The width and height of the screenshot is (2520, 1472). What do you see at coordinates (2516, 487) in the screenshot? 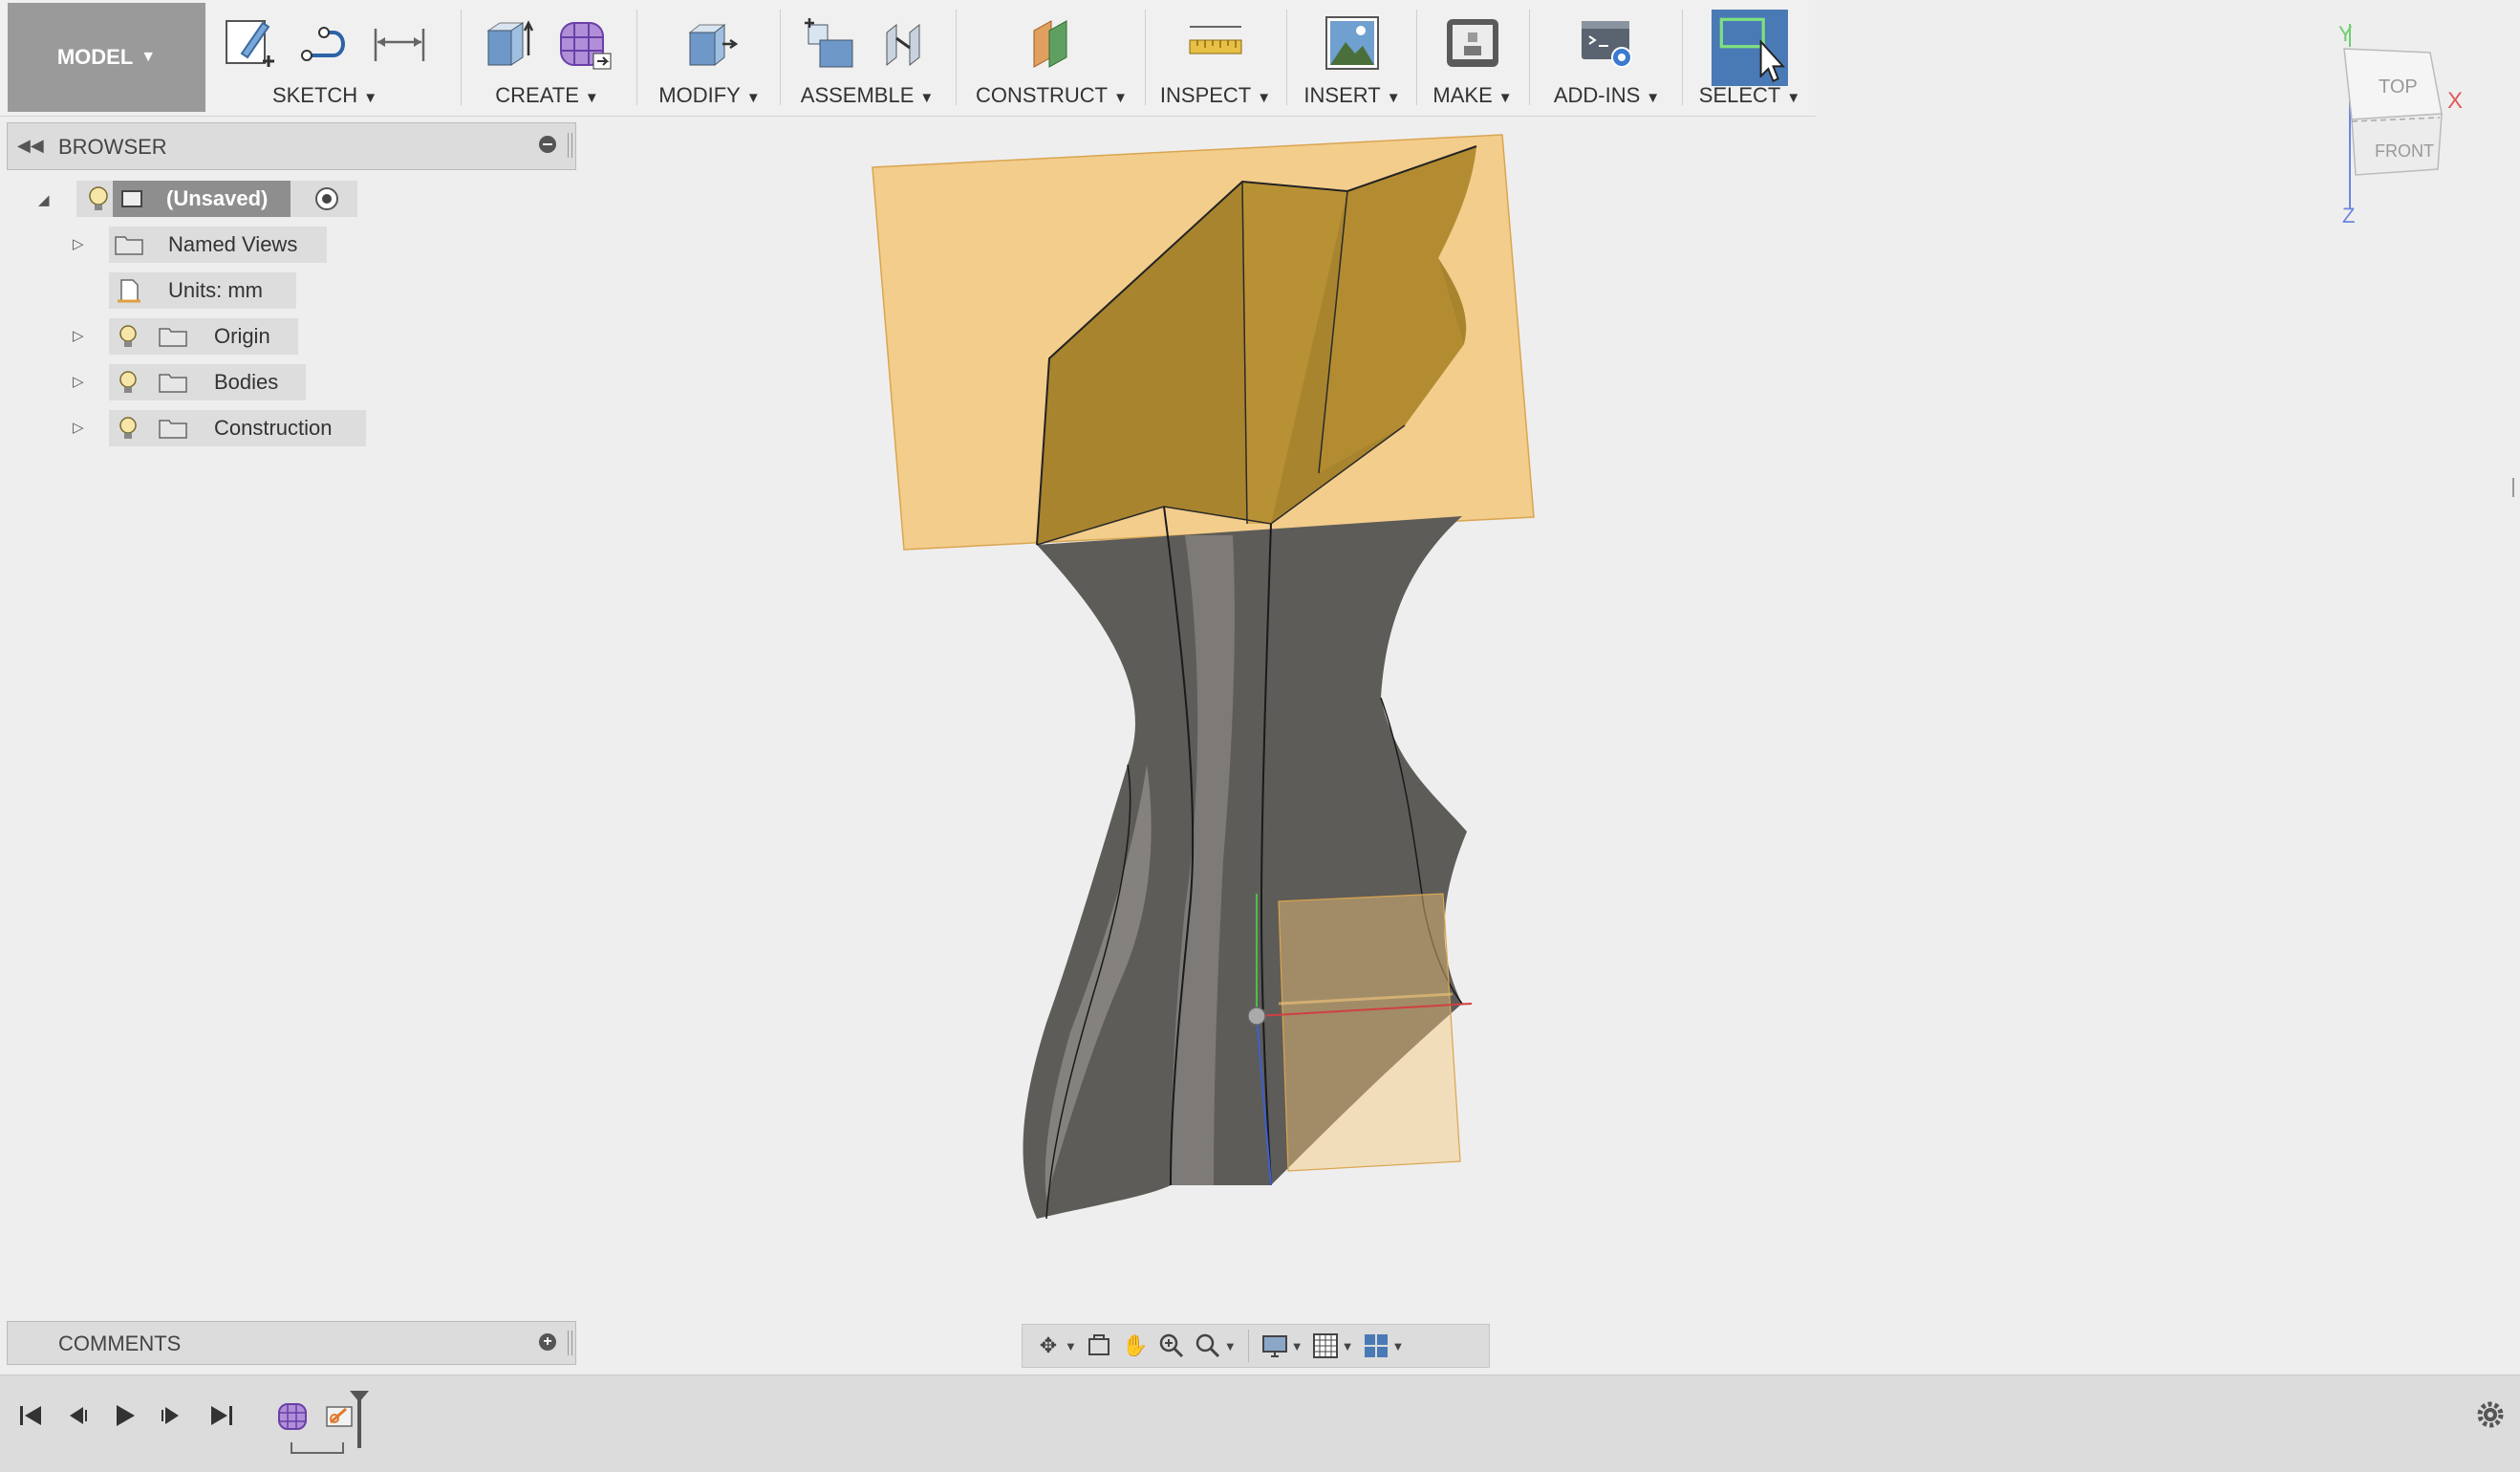
I see `viewport-edge-handle` at bounding box center [2516, 487].